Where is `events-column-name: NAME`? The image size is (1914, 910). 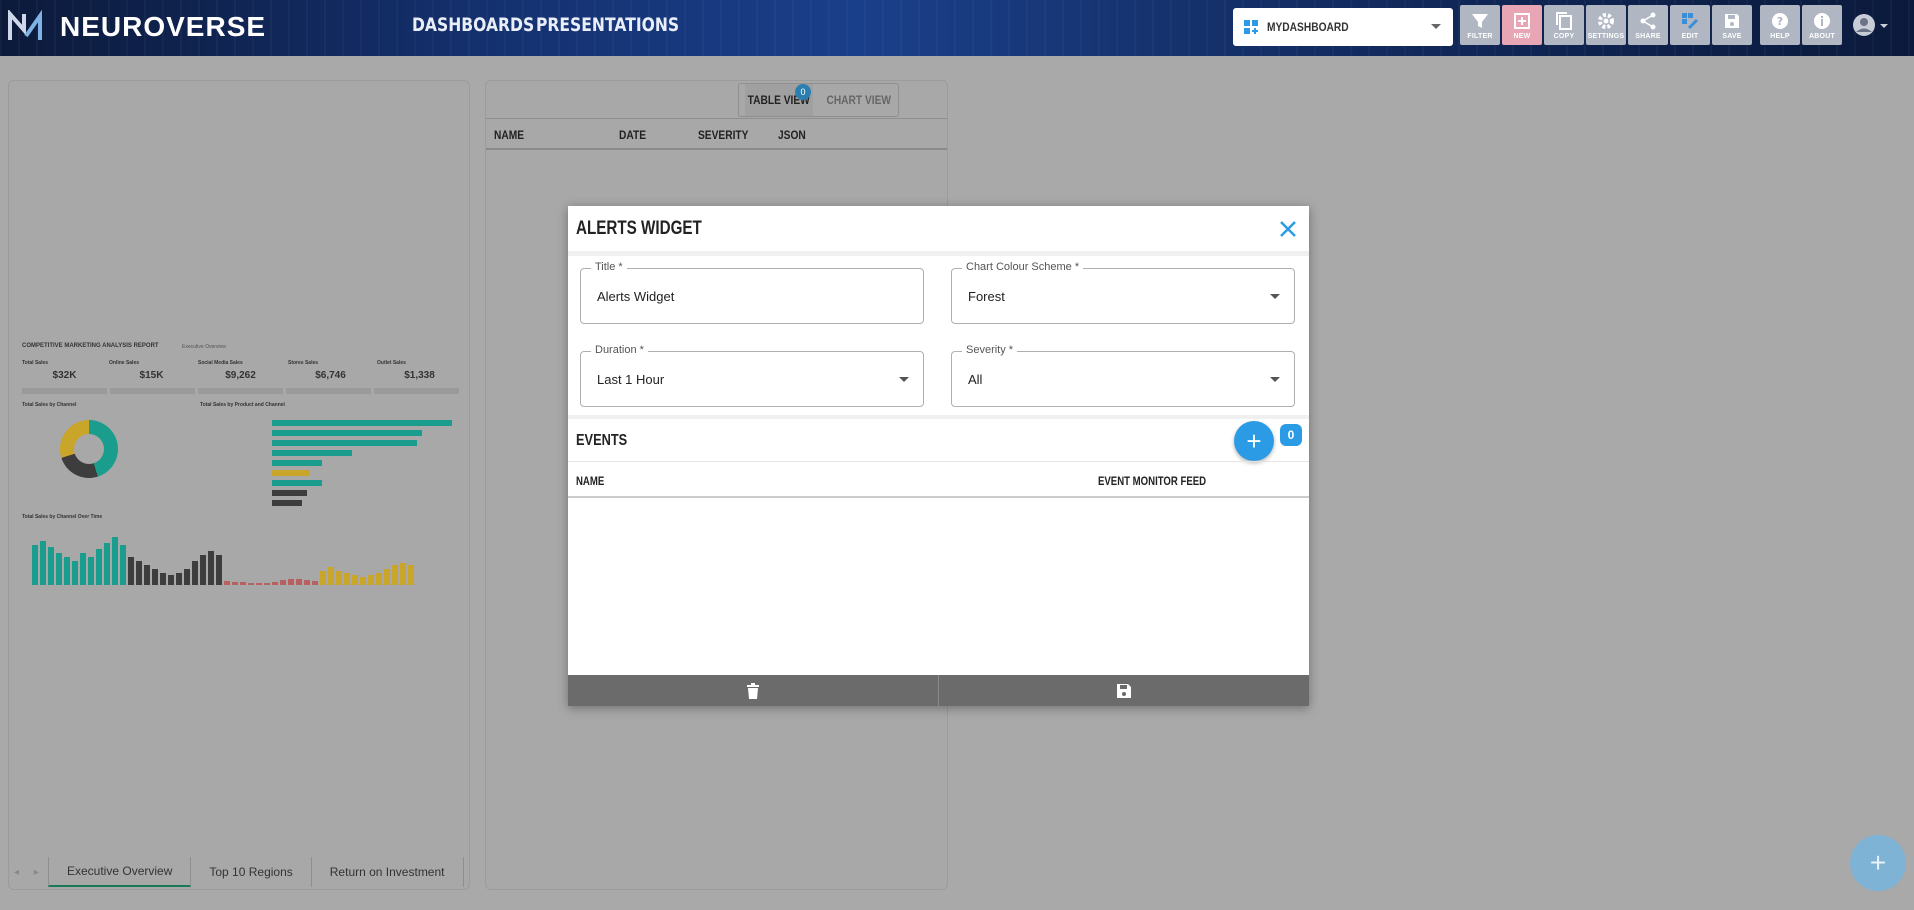
events-column-name: NAME is located at coordinates (590, 481).